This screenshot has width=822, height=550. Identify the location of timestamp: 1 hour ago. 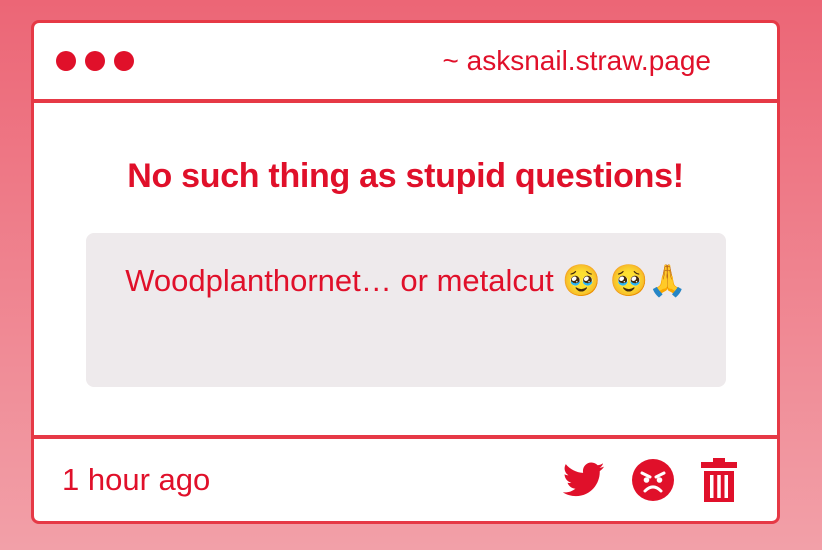
(136, 479).